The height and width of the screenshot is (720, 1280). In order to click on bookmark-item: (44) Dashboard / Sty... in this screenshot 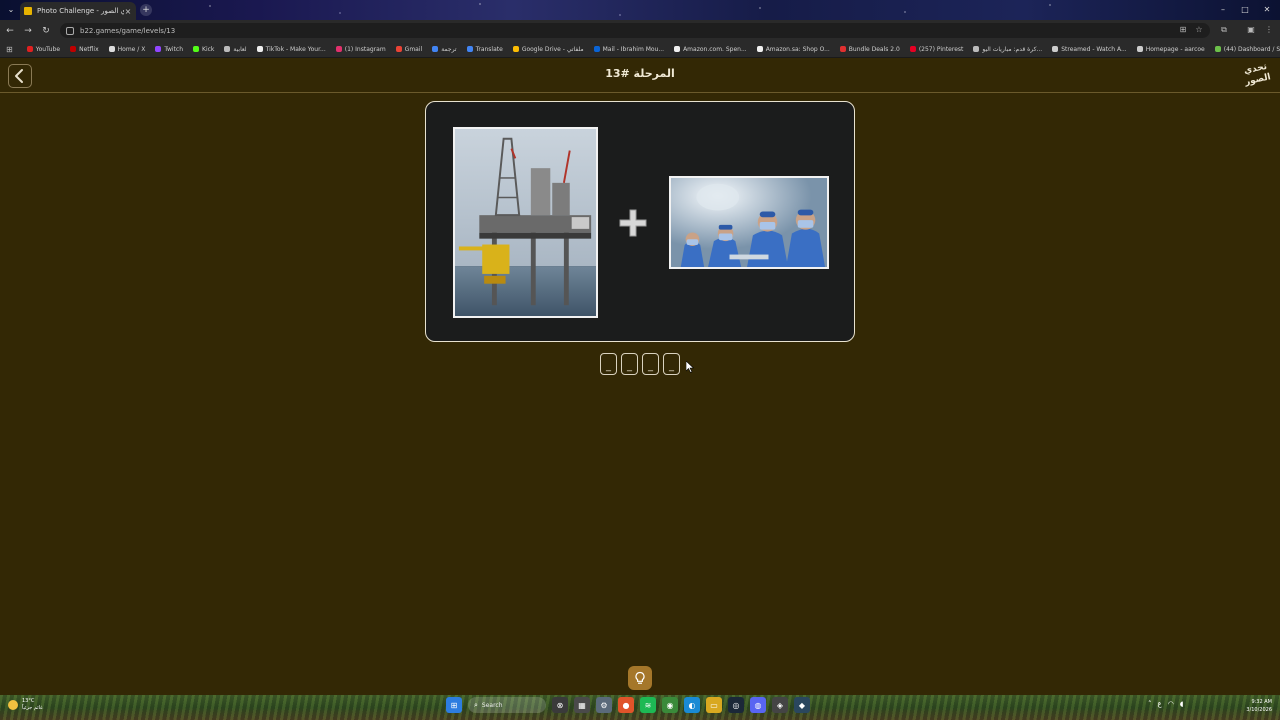, I will do `click(1247, 49)`.